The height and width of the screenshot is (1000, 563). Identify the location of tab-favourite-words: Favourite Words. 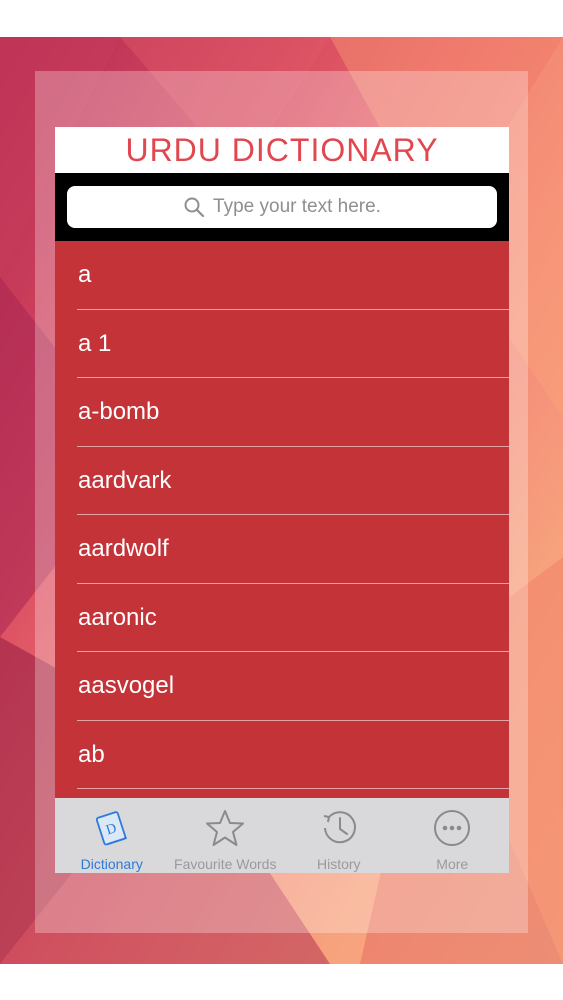
(226, 835).